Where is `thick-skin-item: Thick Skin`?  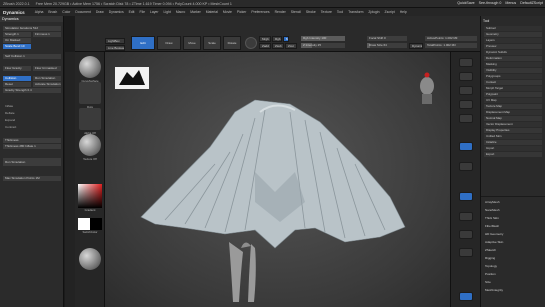
thick-skin-item: Thick Skin is located at coordinates (492, 218).